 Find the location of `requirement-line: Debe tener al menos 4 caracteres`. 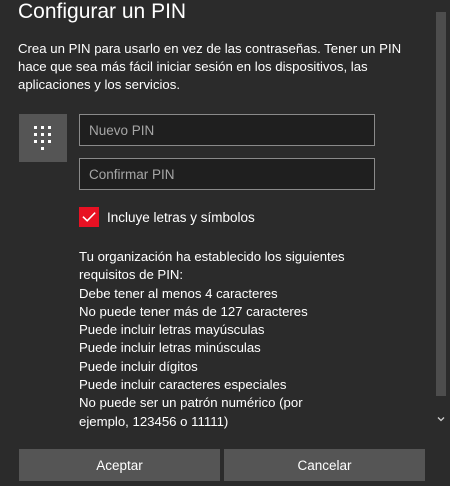

requirement-line: Debe tener al menos 4 caracteres is located at coordinates (178, 293).